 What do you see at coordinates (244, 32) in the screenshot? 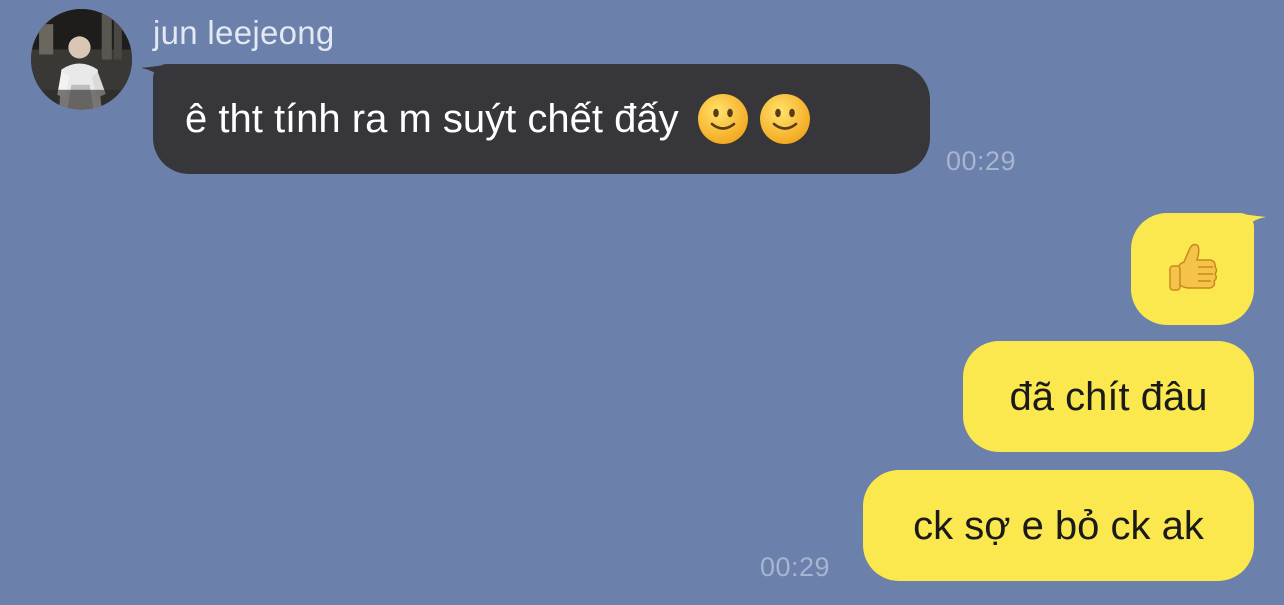
I see `sender-name: jun leejeong` at bounding box center [244, 32].